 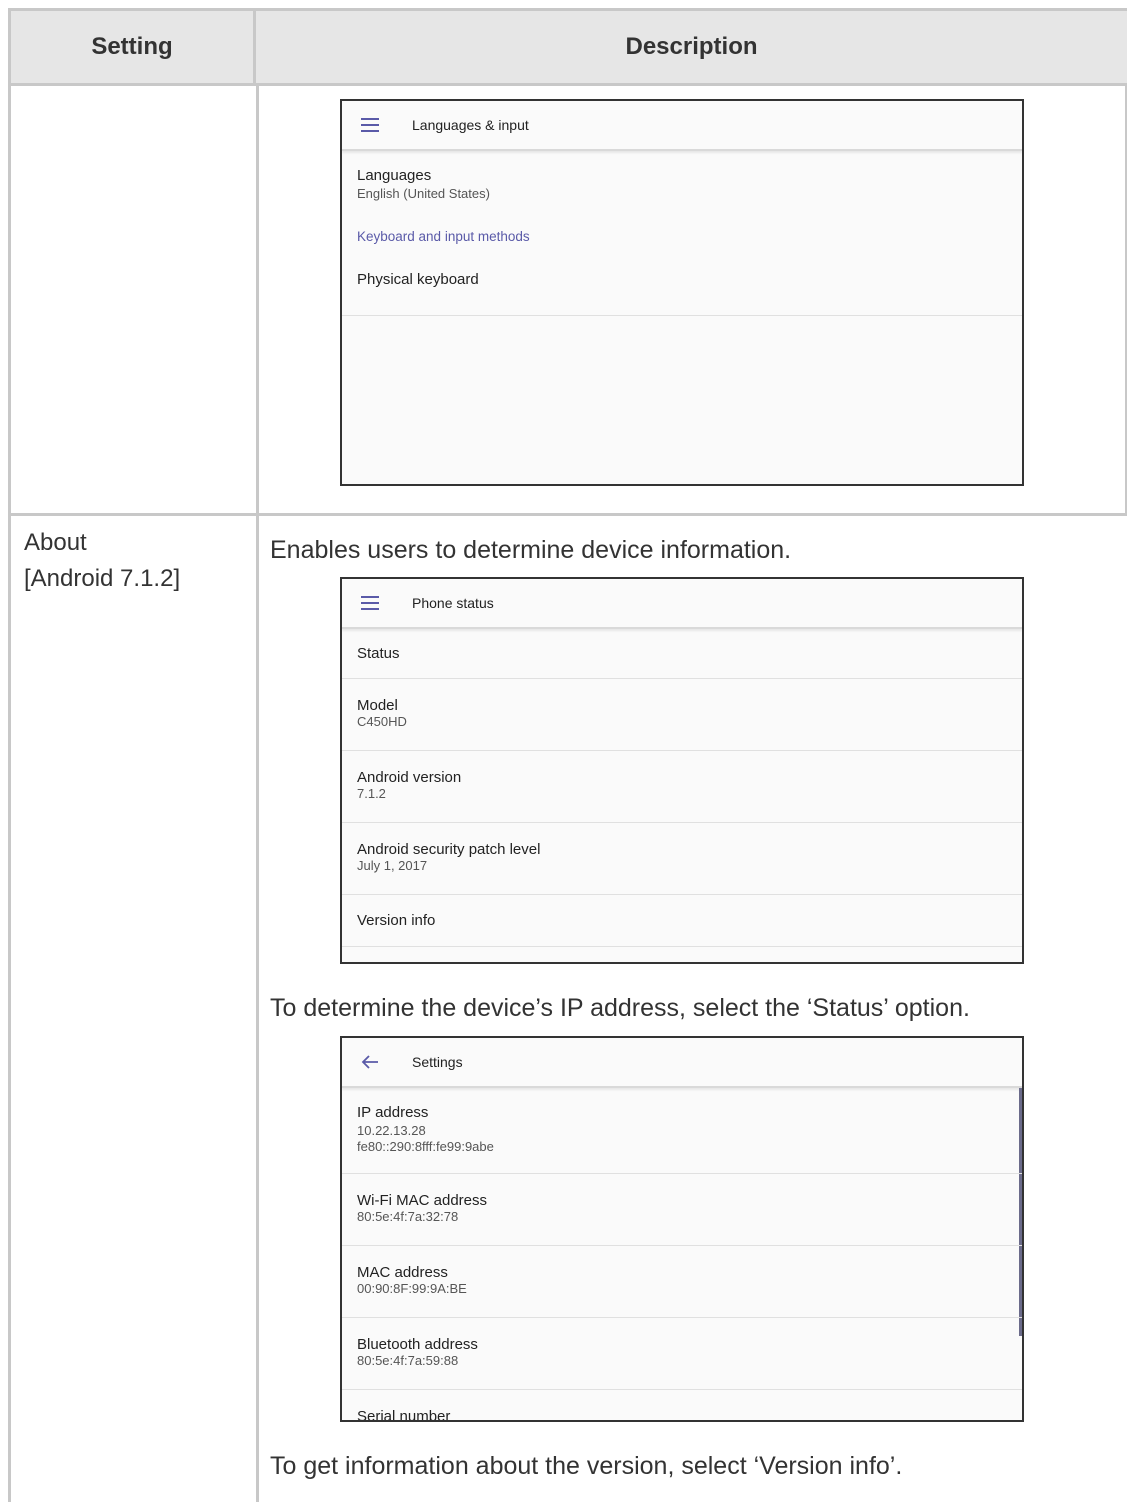 What do you see at coordinates (569, 48) in the screenshot?
I see `table-header: Setting Description` at bounding box center [569, 48].